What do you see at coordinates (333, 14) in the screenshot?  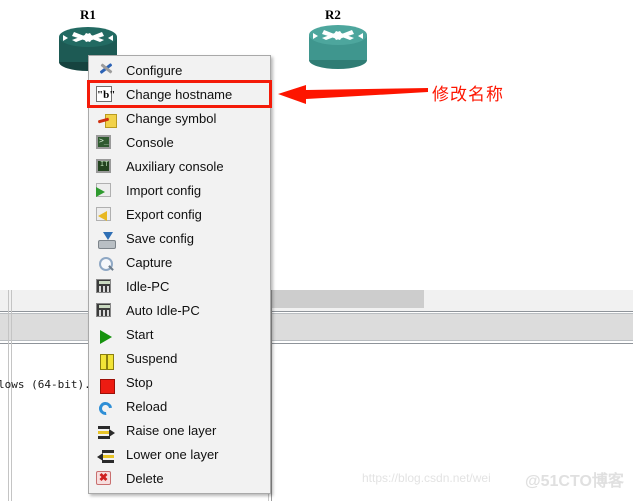 I see `device-label-r2: R2` at bounding box center [333, 14].